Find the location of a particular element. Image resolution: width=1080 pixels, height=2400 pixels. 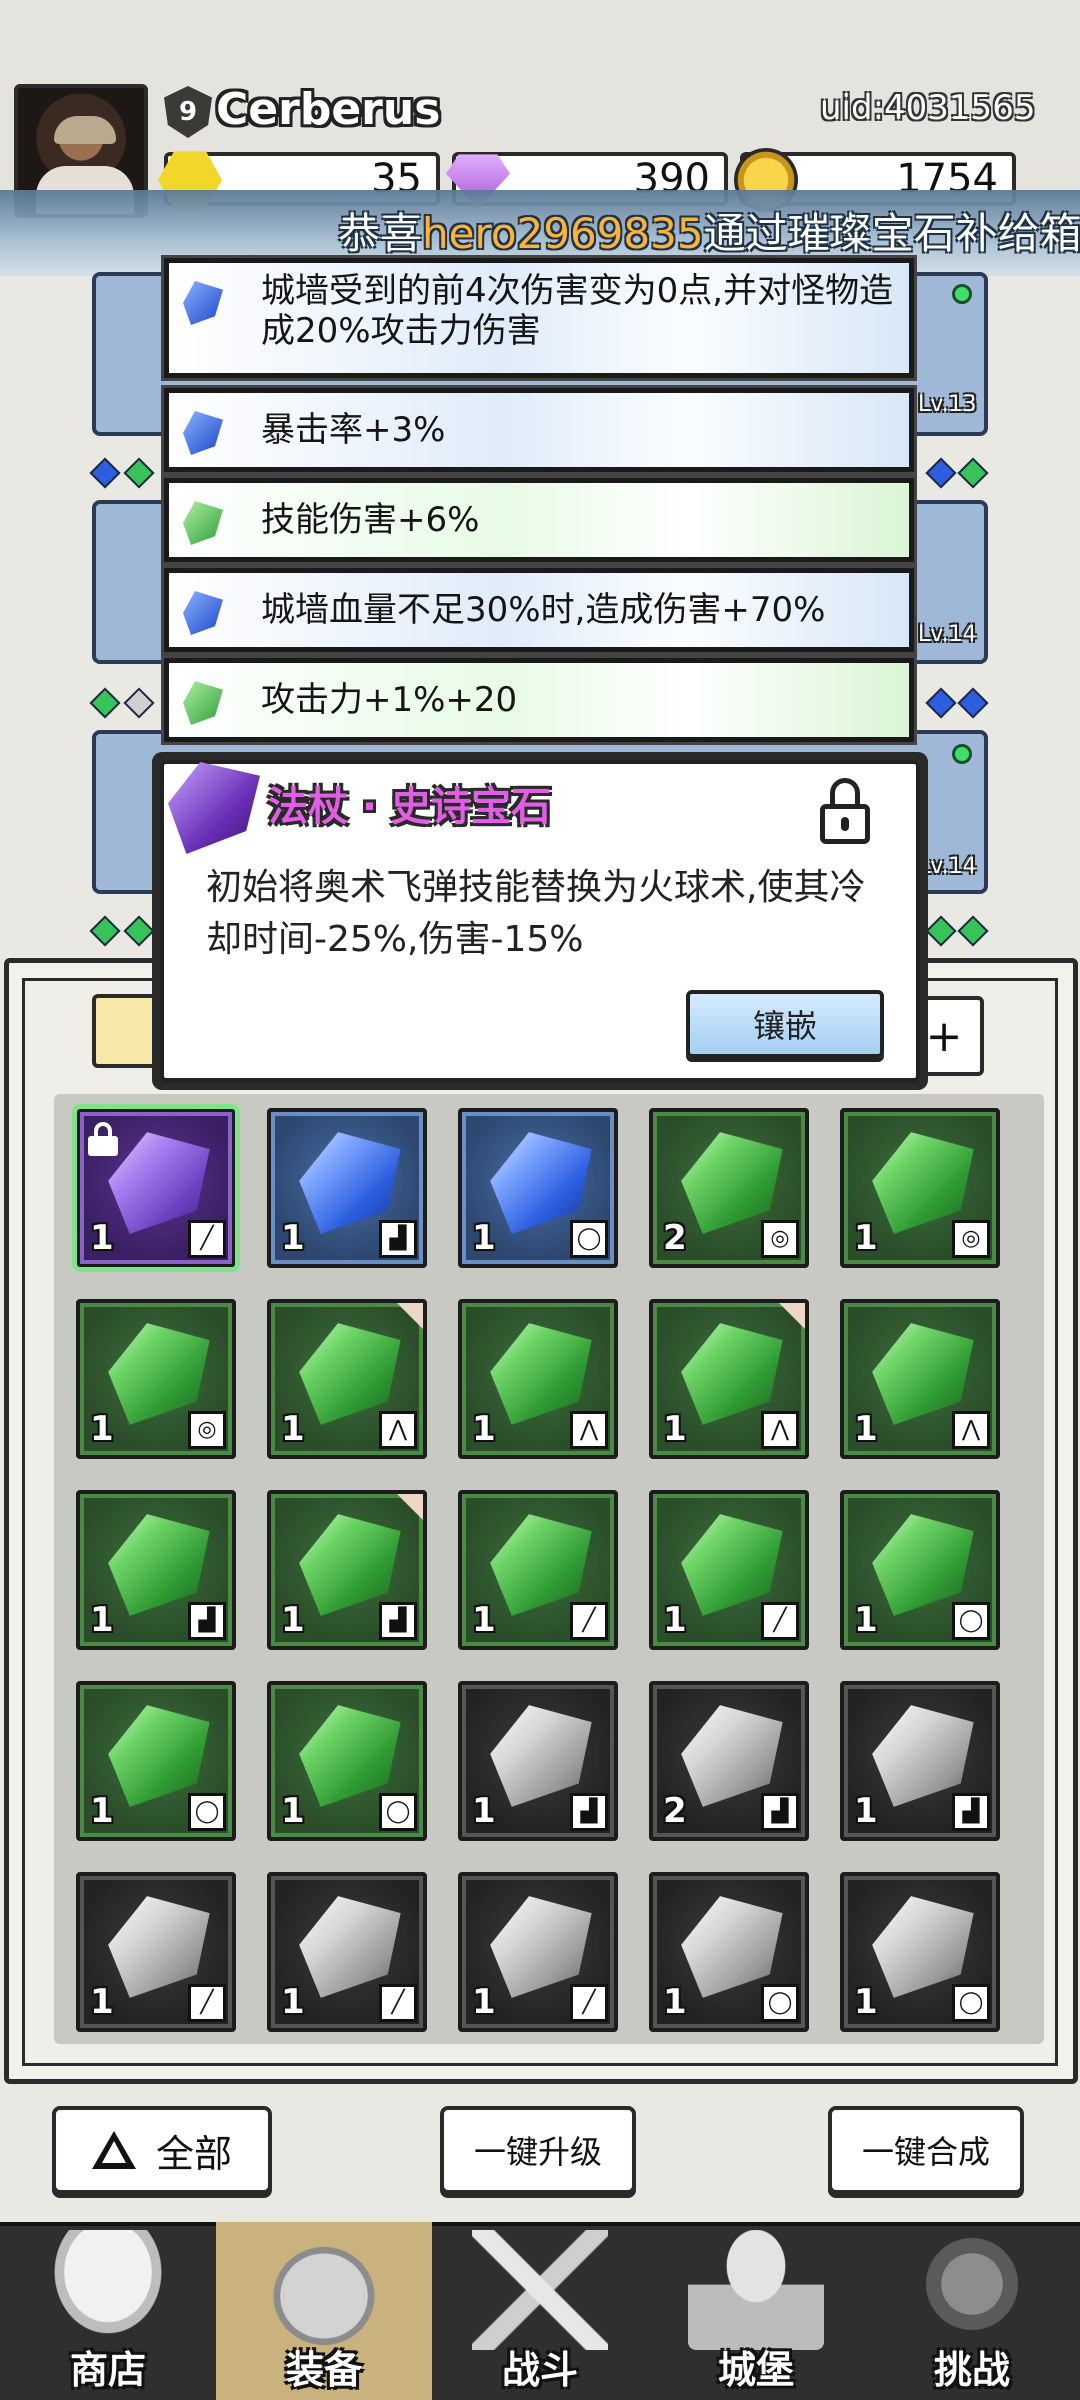

level-number: 9 is located at coordinates (188, 112).